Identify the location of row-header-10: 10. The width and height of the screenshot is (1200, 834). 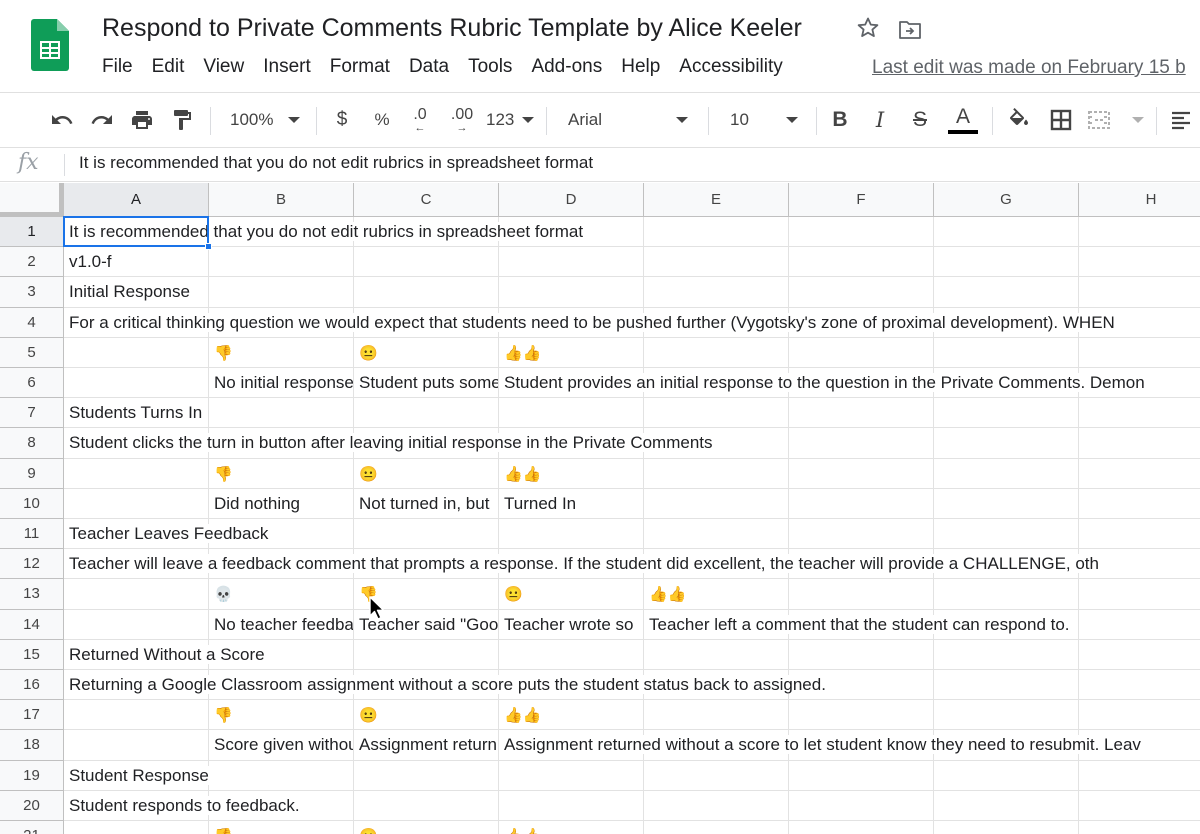
(32, 503).